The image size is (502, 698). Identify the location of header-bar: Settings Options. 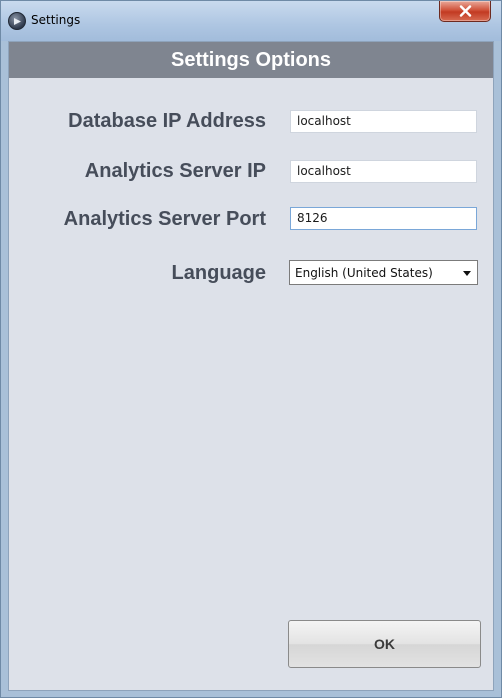
(251, 60).